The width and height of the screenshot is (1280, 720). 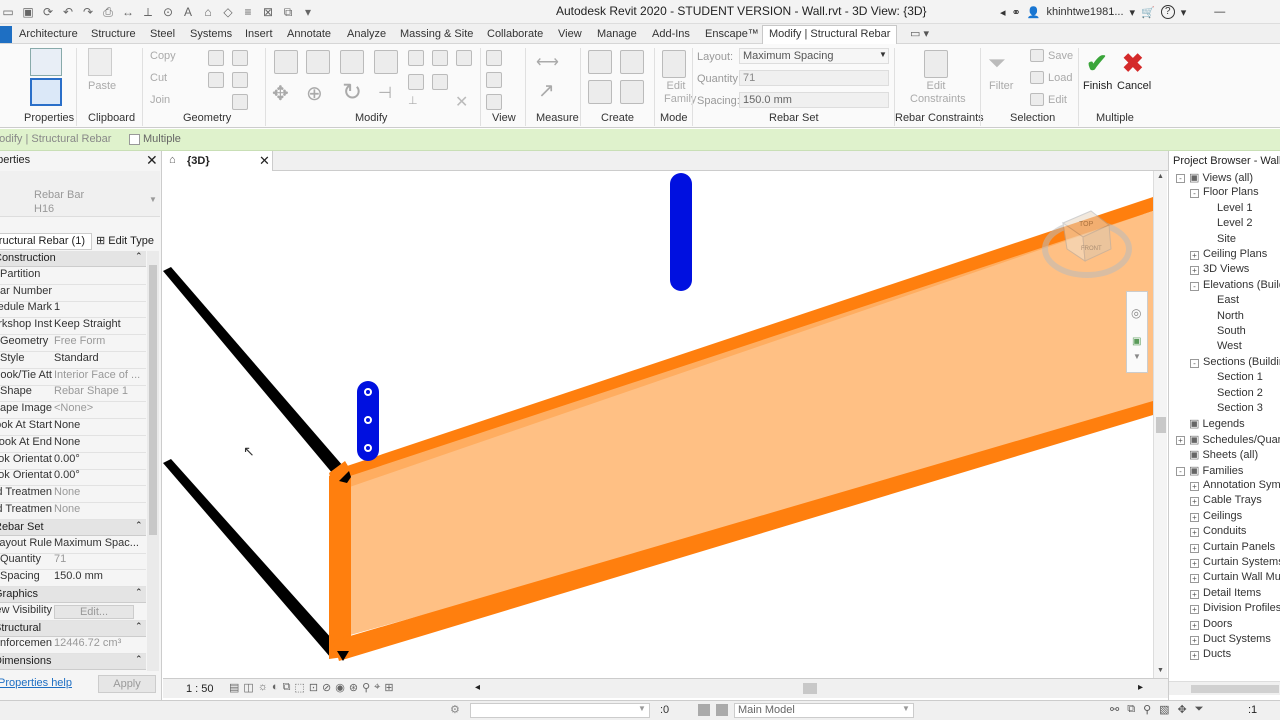 I want to click on join-button: Join, so click(x=160, y=100).